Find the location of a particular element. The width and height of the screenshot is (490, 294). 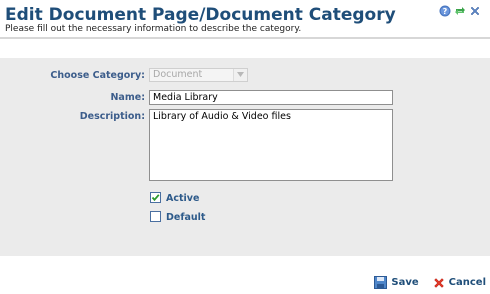

refresh-icon is located at coordinates (460, 11).